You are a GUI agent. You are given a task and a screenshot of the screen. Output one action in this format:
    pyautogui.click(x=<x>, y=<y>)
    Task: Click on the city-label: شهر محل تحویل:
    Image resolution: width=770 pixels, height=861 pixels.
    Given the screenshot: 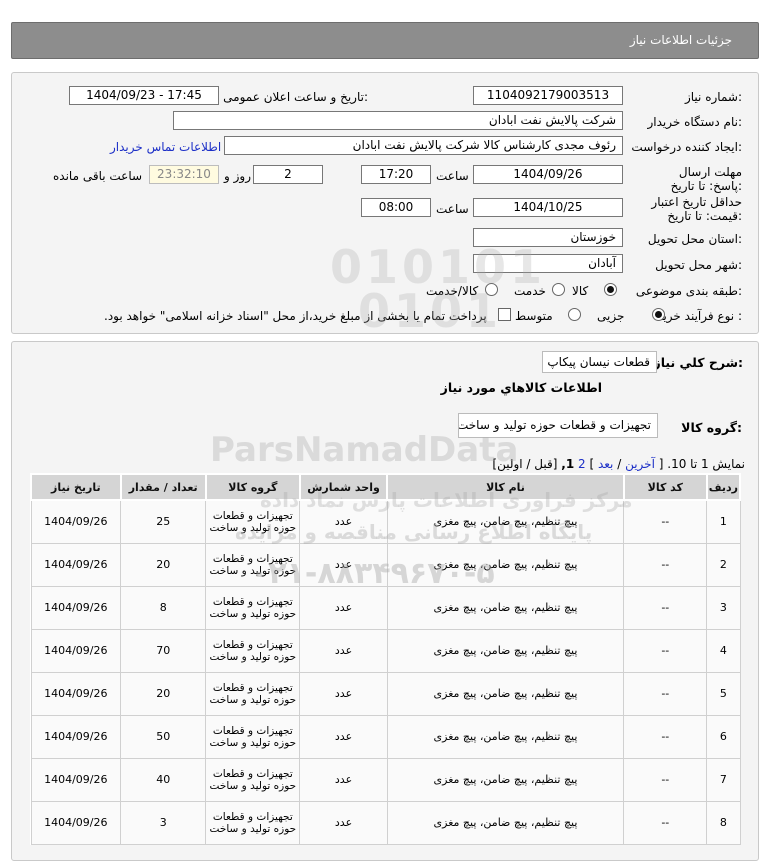 What is the action you would take?
    pyautogui.click(x=698, y=265)
    